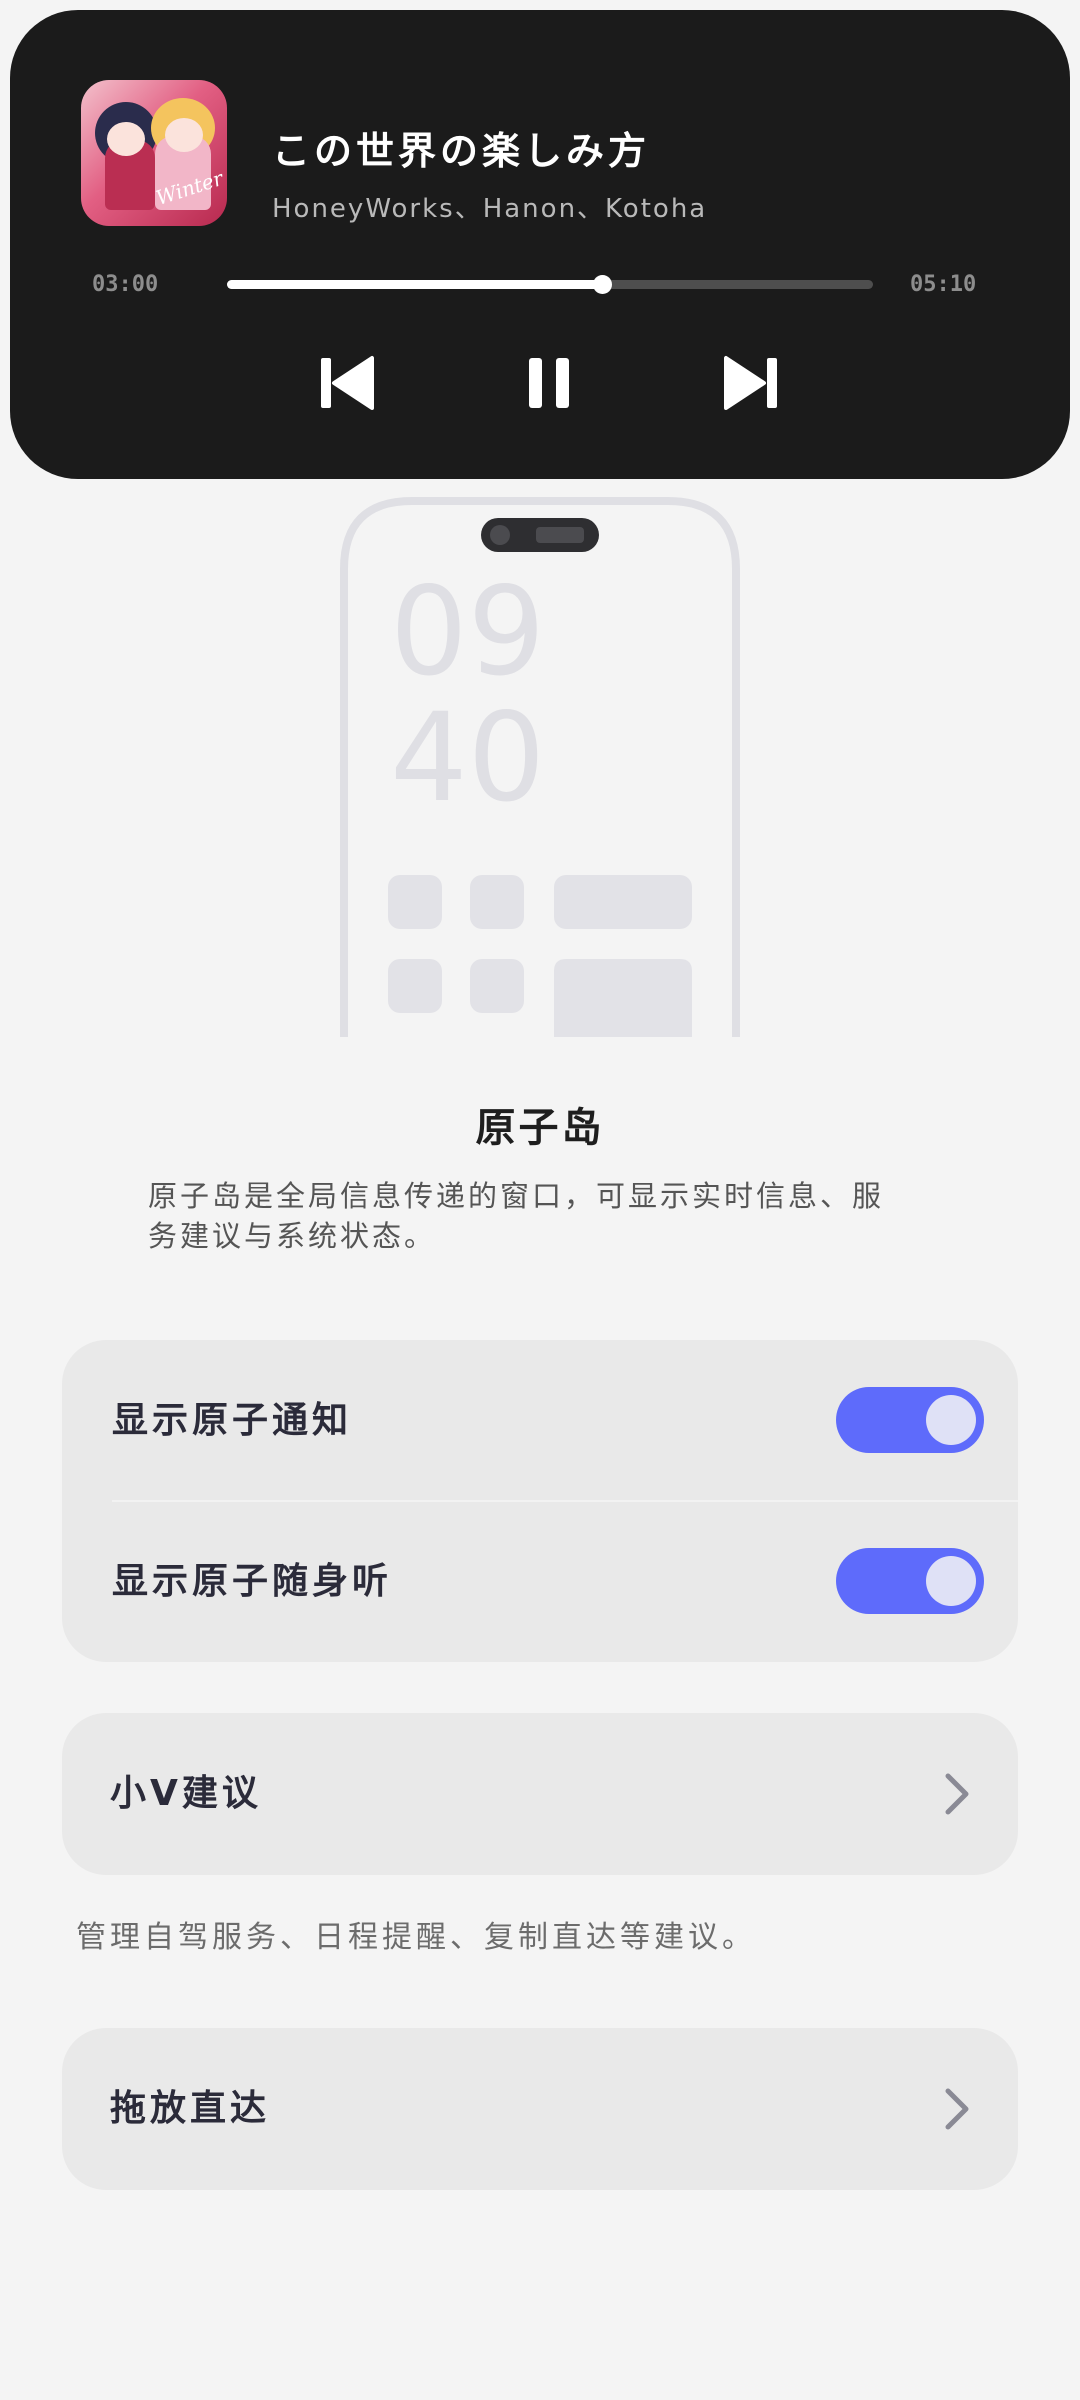 This screenshot has width=1080, height=2400. I want to click on progress-slider, so click(550, 284).